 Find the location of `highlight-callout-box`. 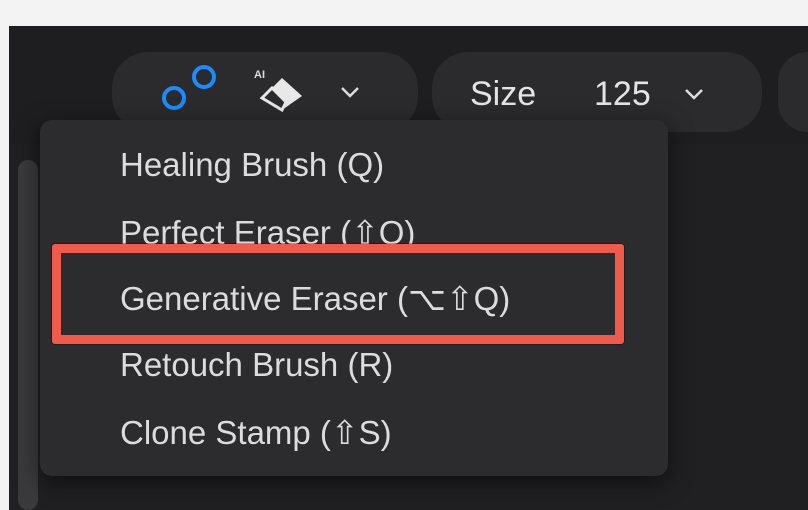

highlight-callout-box is located at coordinates (338, 294).